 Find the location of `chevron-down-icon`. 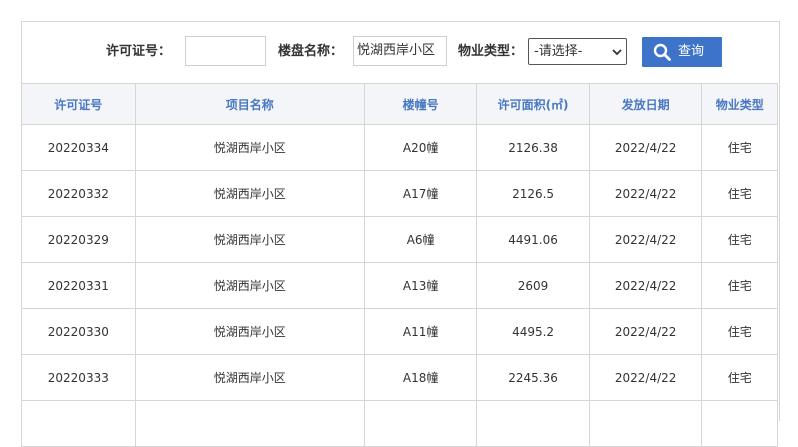

chevron-down-icon is located at coordinates (617, 52).